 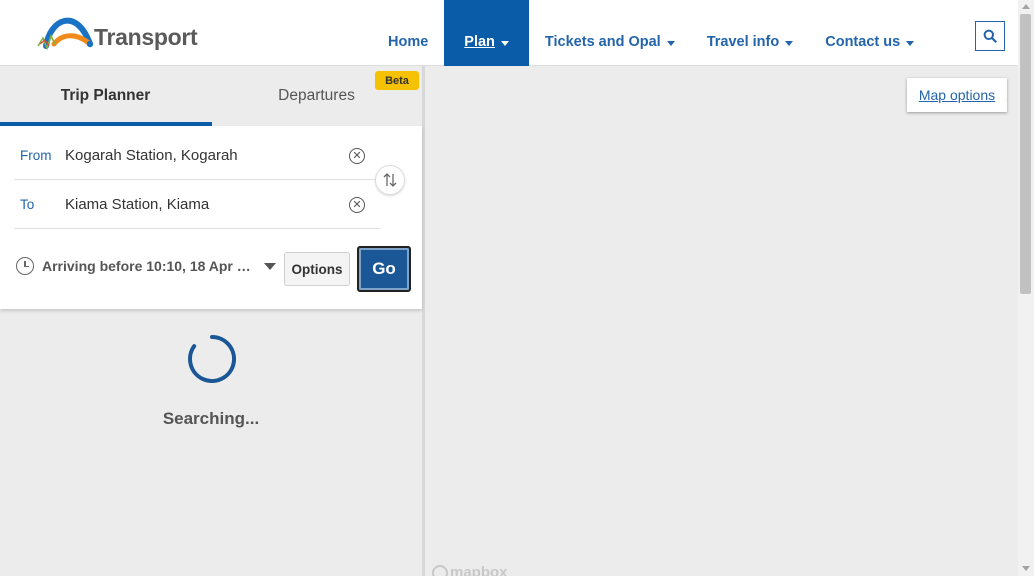 I want to click on nav-plan: Plan, so click(x=486, y=33).